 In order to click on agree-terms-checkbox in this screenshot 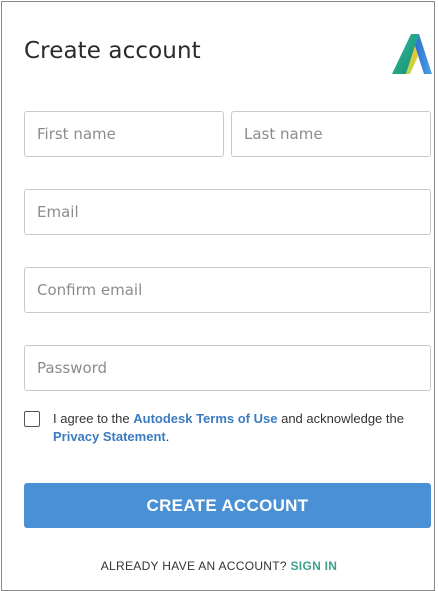, I will do `click(32, 419)`.